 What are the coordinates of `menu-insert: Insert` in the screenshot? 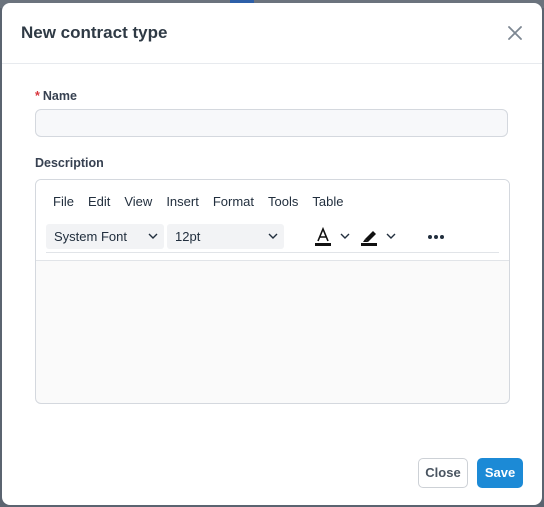 It's located at (182, 202).